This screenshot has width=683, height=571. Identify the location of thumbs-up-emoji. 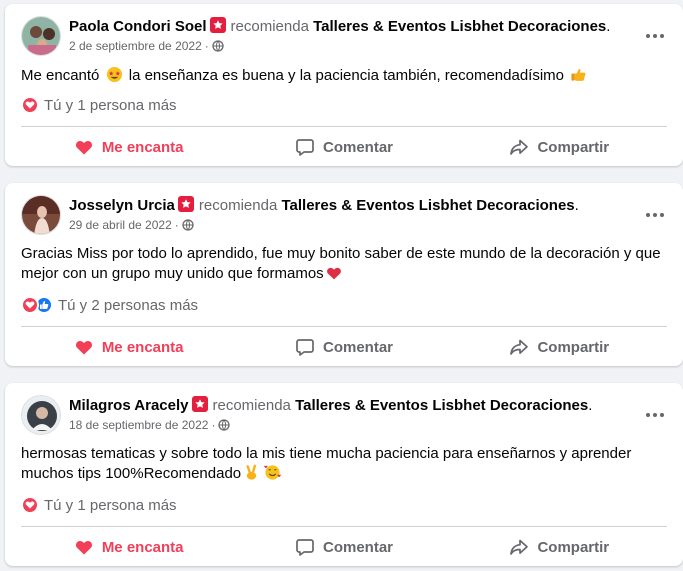
(578, 77).